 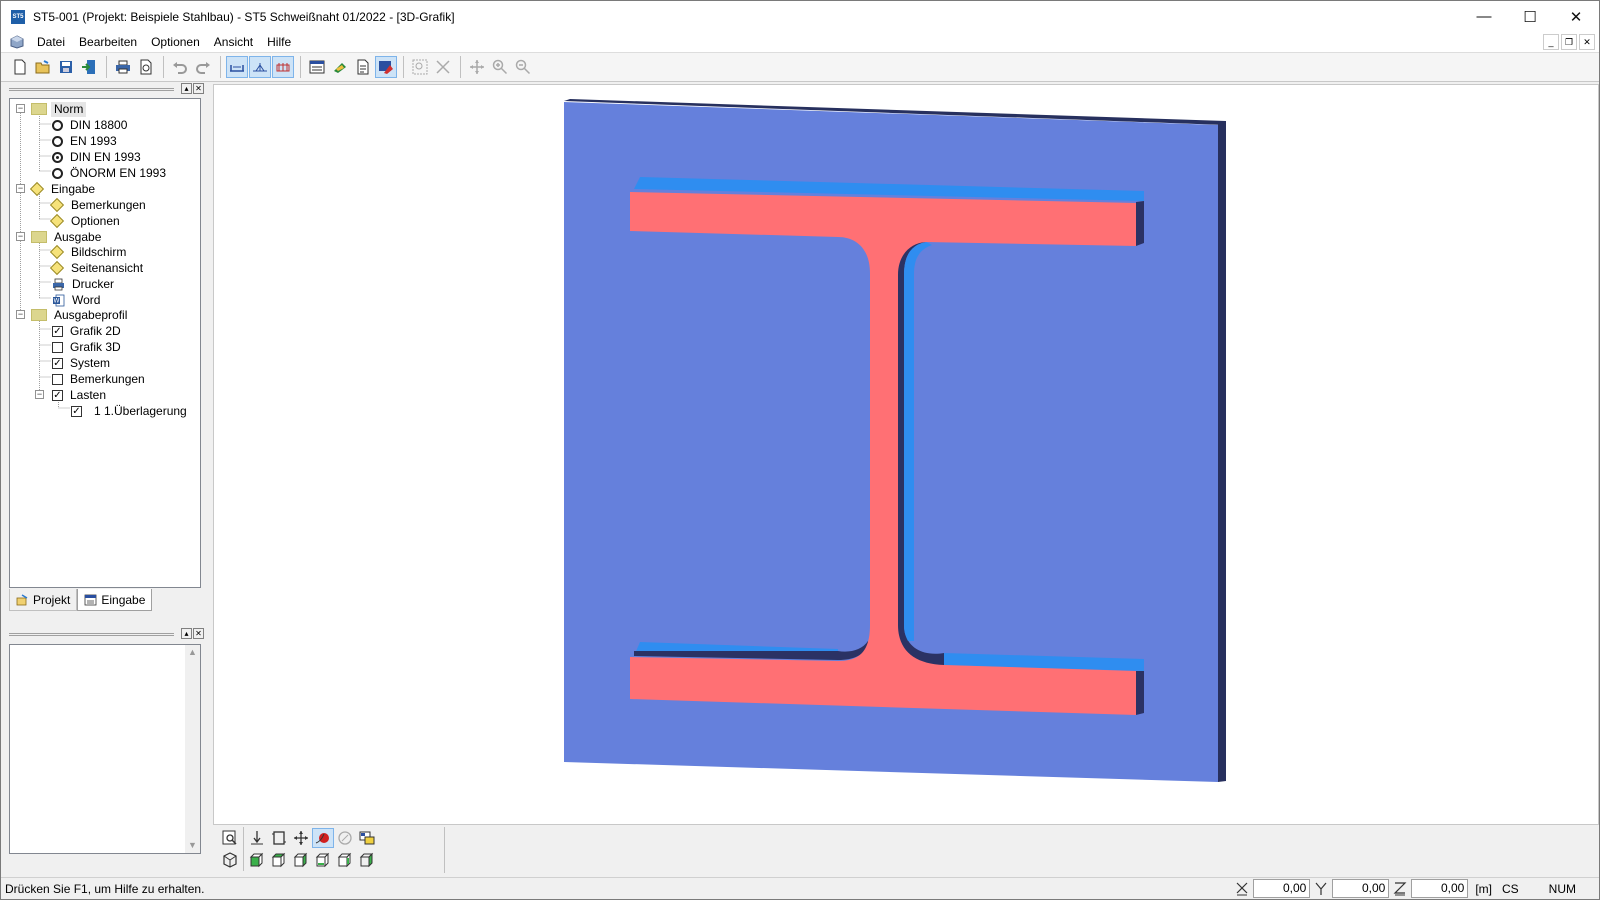 I want to click on view-back-button, so click(x=323, y=860).